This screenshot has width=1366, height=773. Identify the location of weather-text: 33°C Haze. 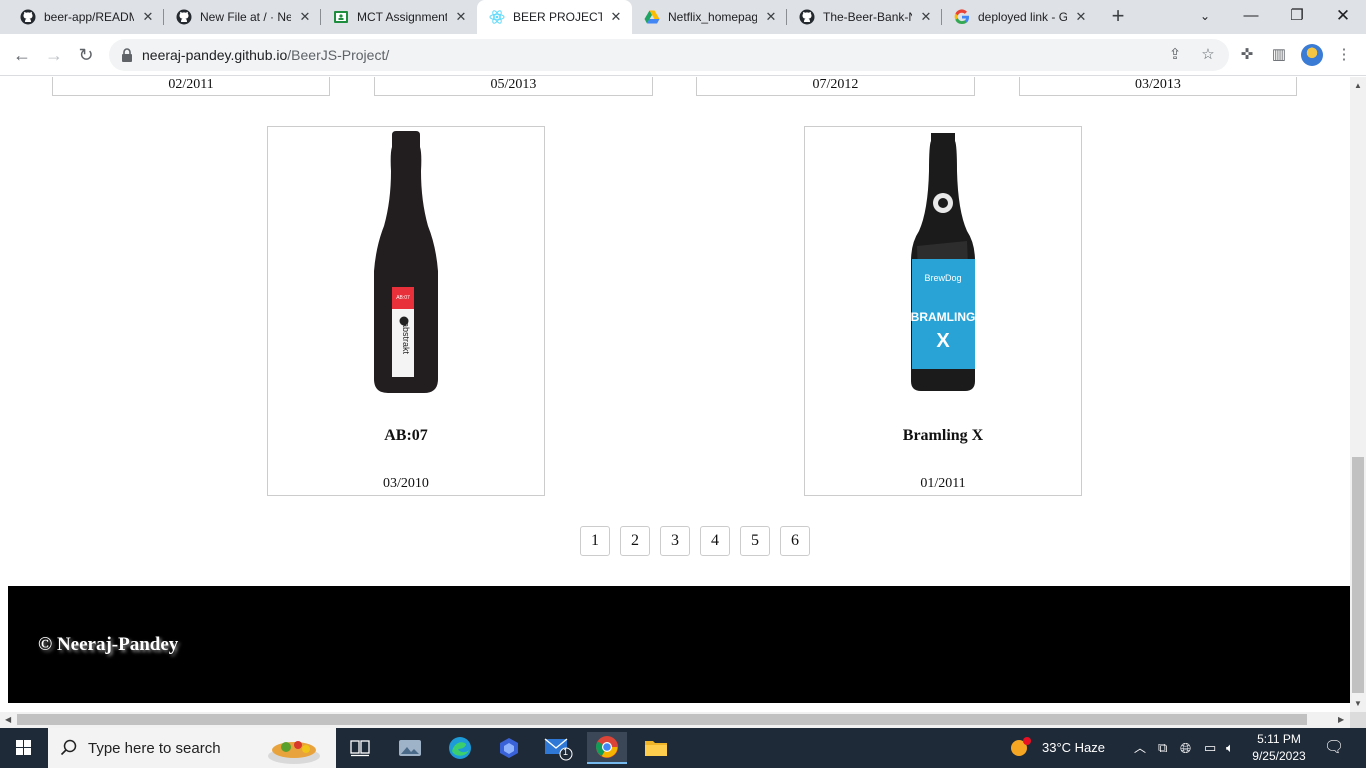
(1074, 747).